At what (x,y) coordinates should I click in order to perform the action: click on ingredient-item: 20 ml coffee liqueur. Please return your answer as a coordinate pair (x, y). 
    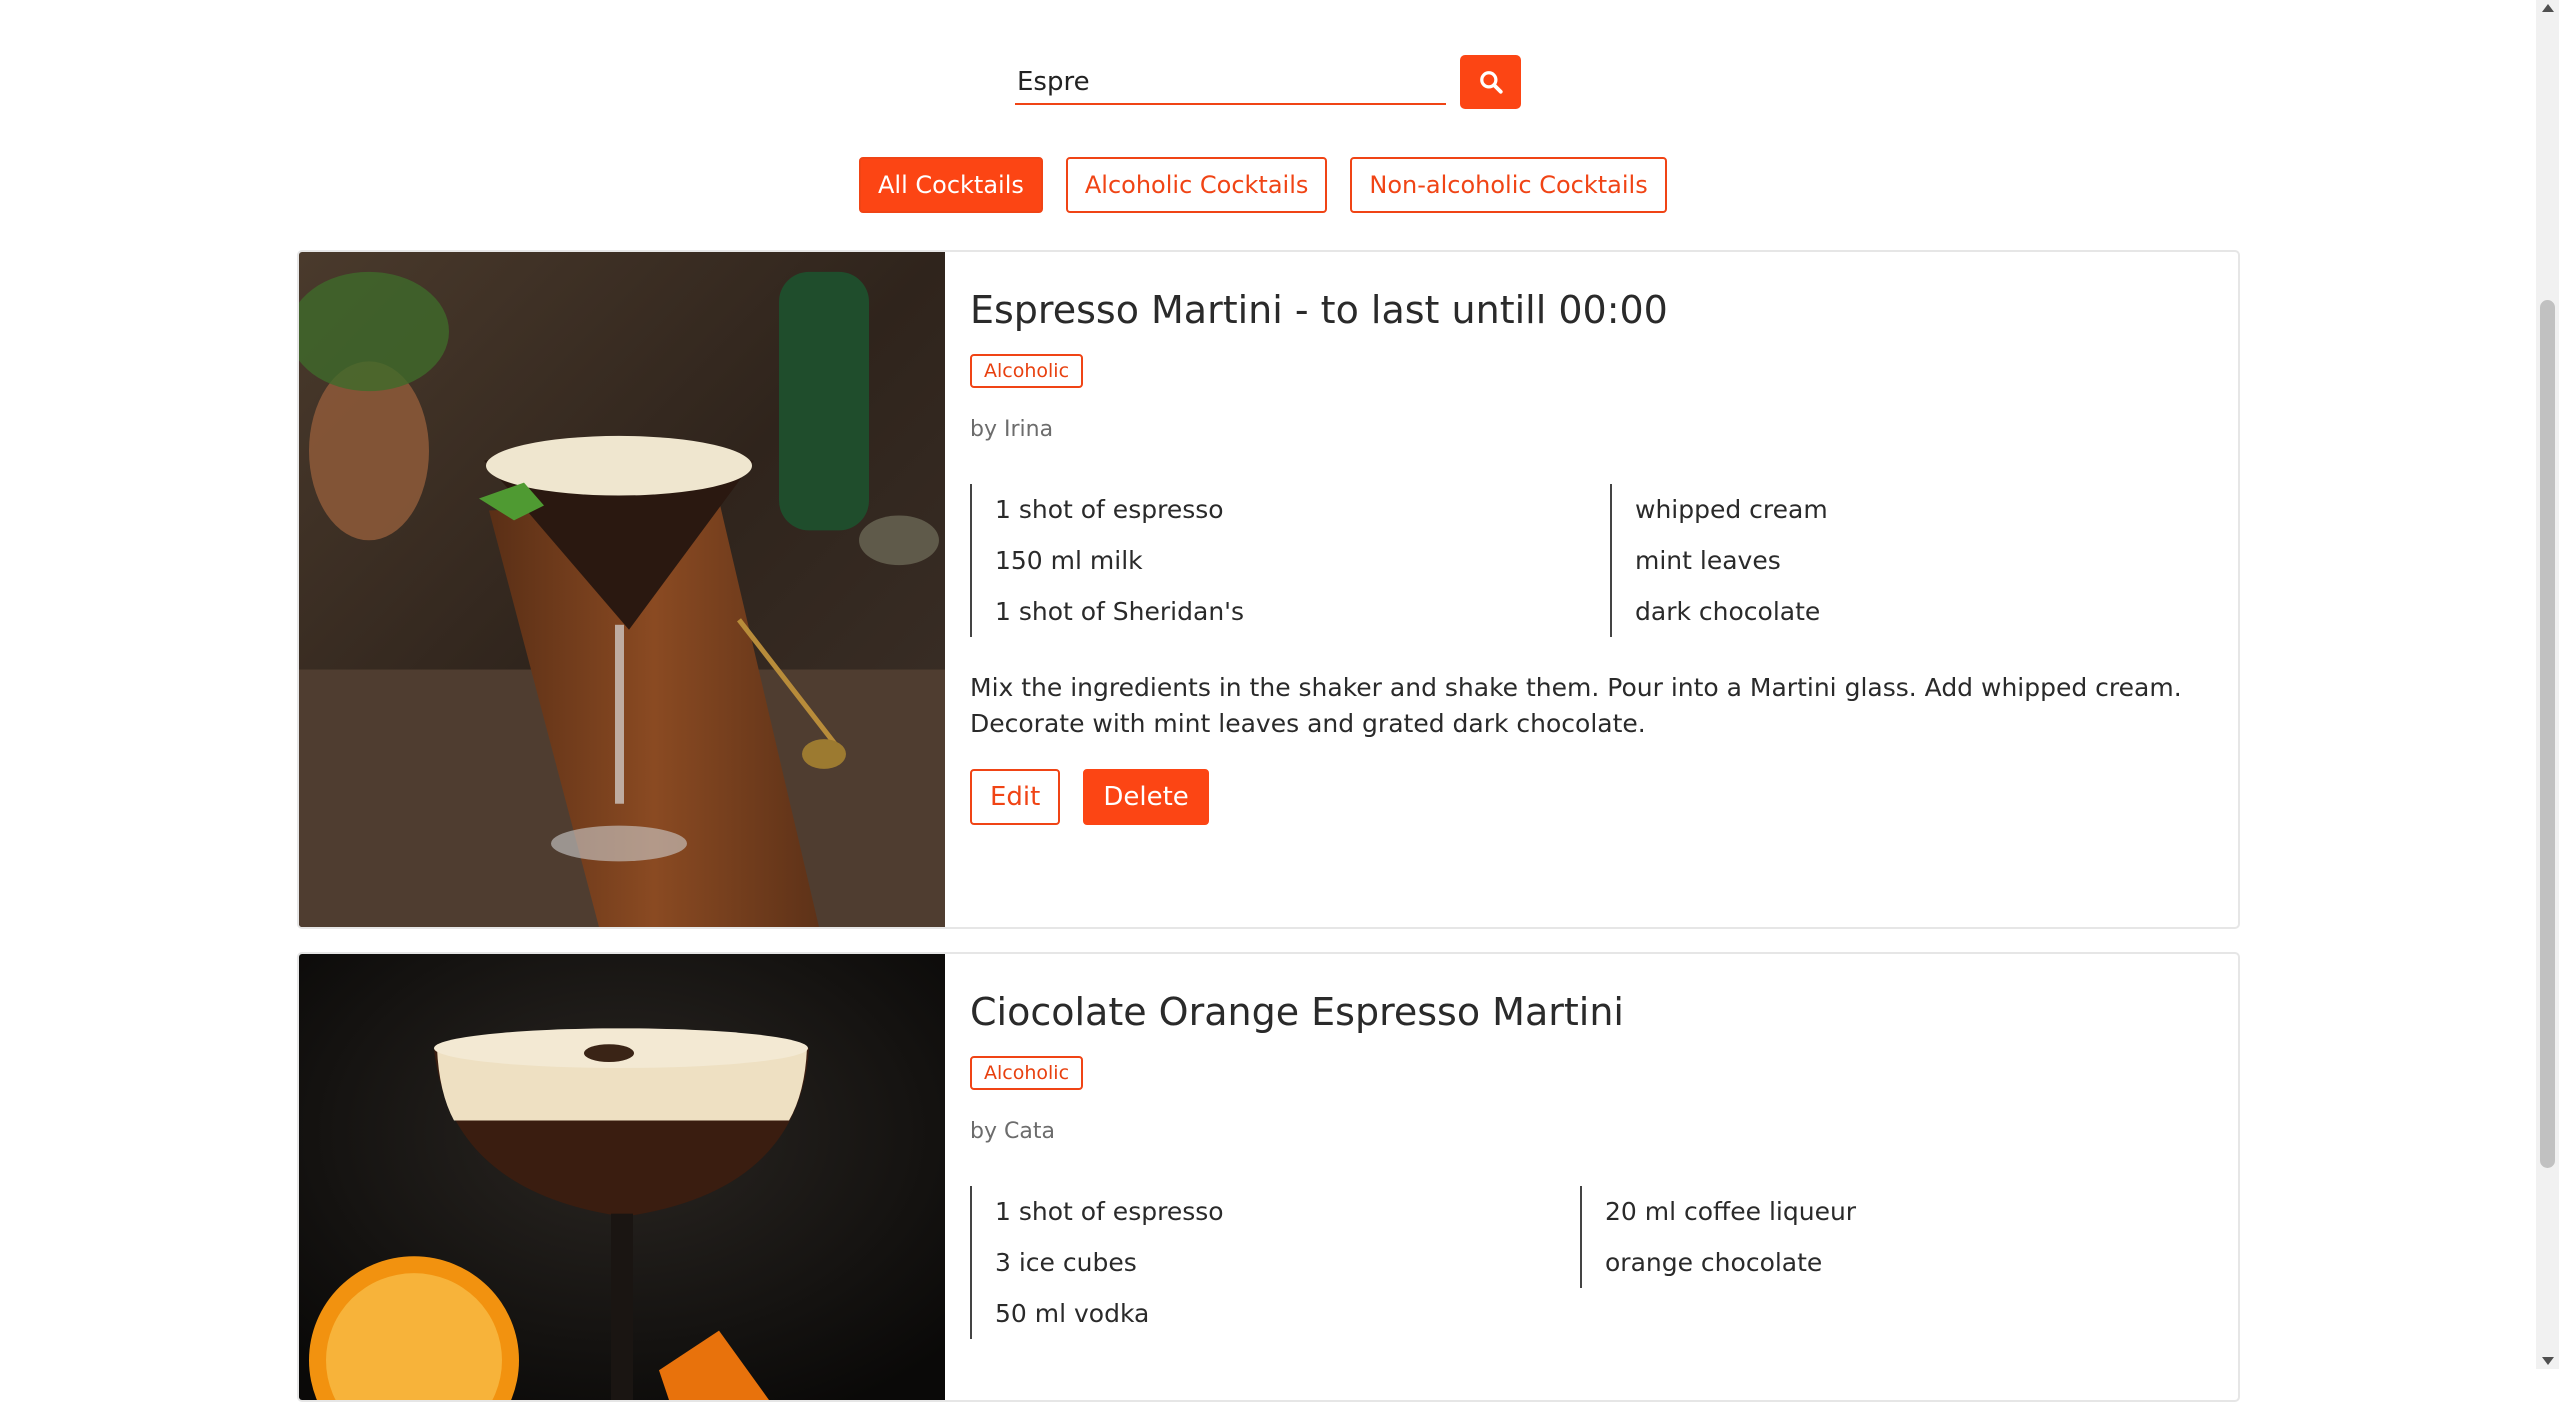
    Looking at the image, I should click on (1731, 1211).